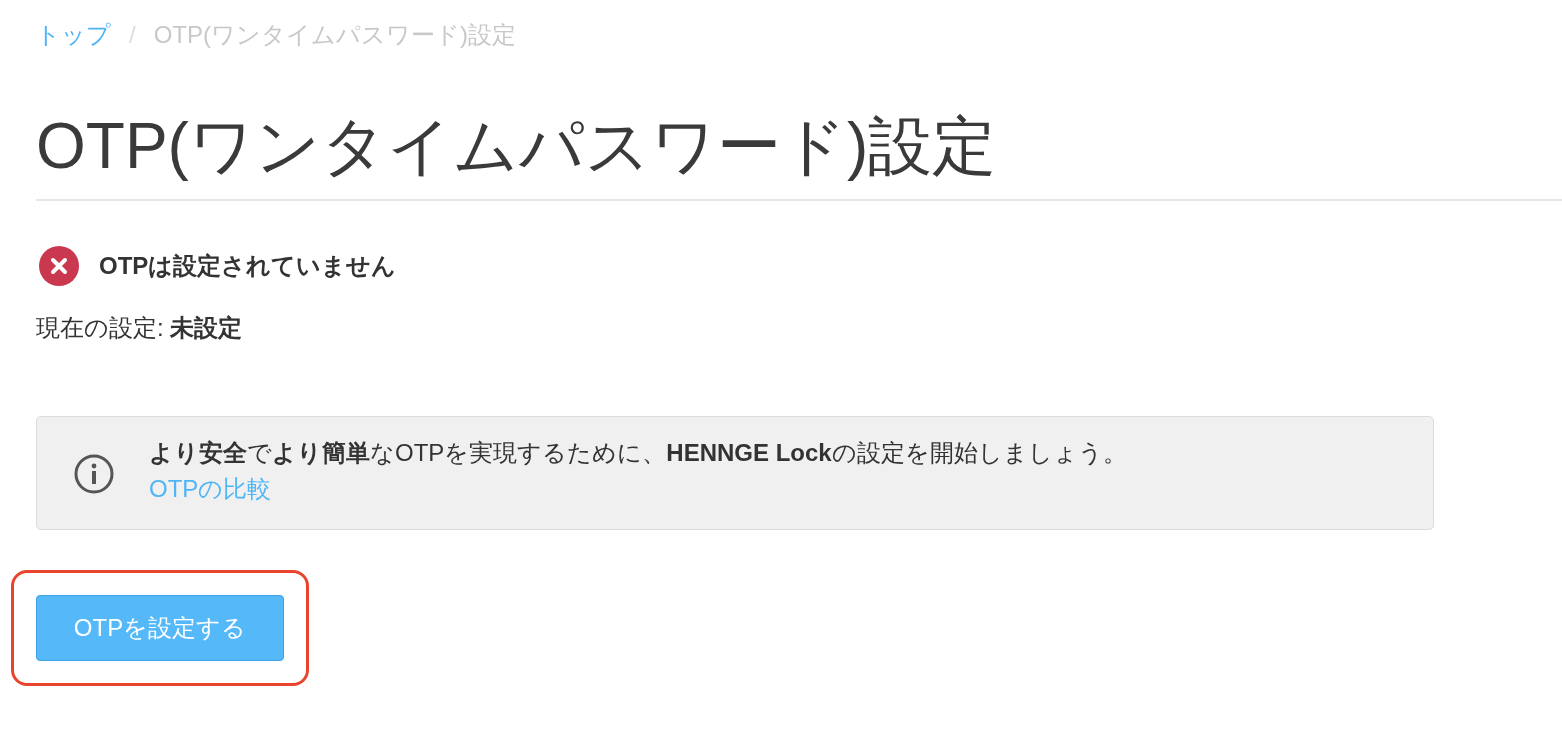 This screenshot has height=734, width=1562. I want to click on info-text: より安全でより簡単なOTPを実現するために、HENNGE Lockの設定を開始しましょう。, so click(638, 453).